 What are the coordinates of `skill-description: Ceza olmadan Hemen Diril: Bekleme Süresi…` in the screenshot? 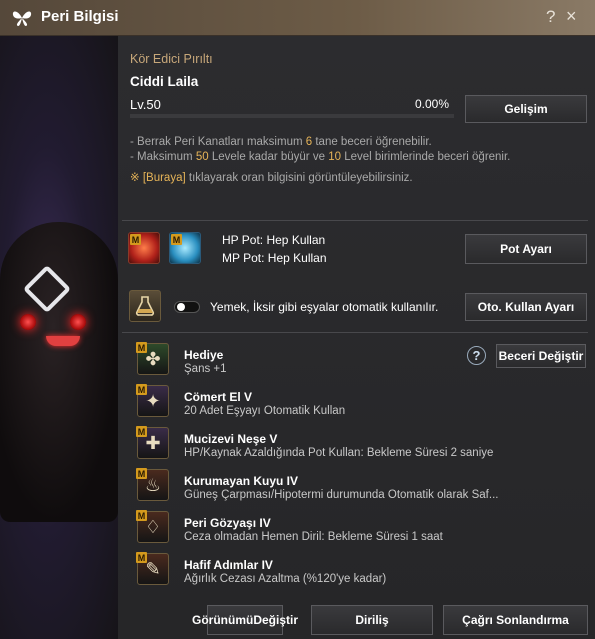 It's located at (313, 537).